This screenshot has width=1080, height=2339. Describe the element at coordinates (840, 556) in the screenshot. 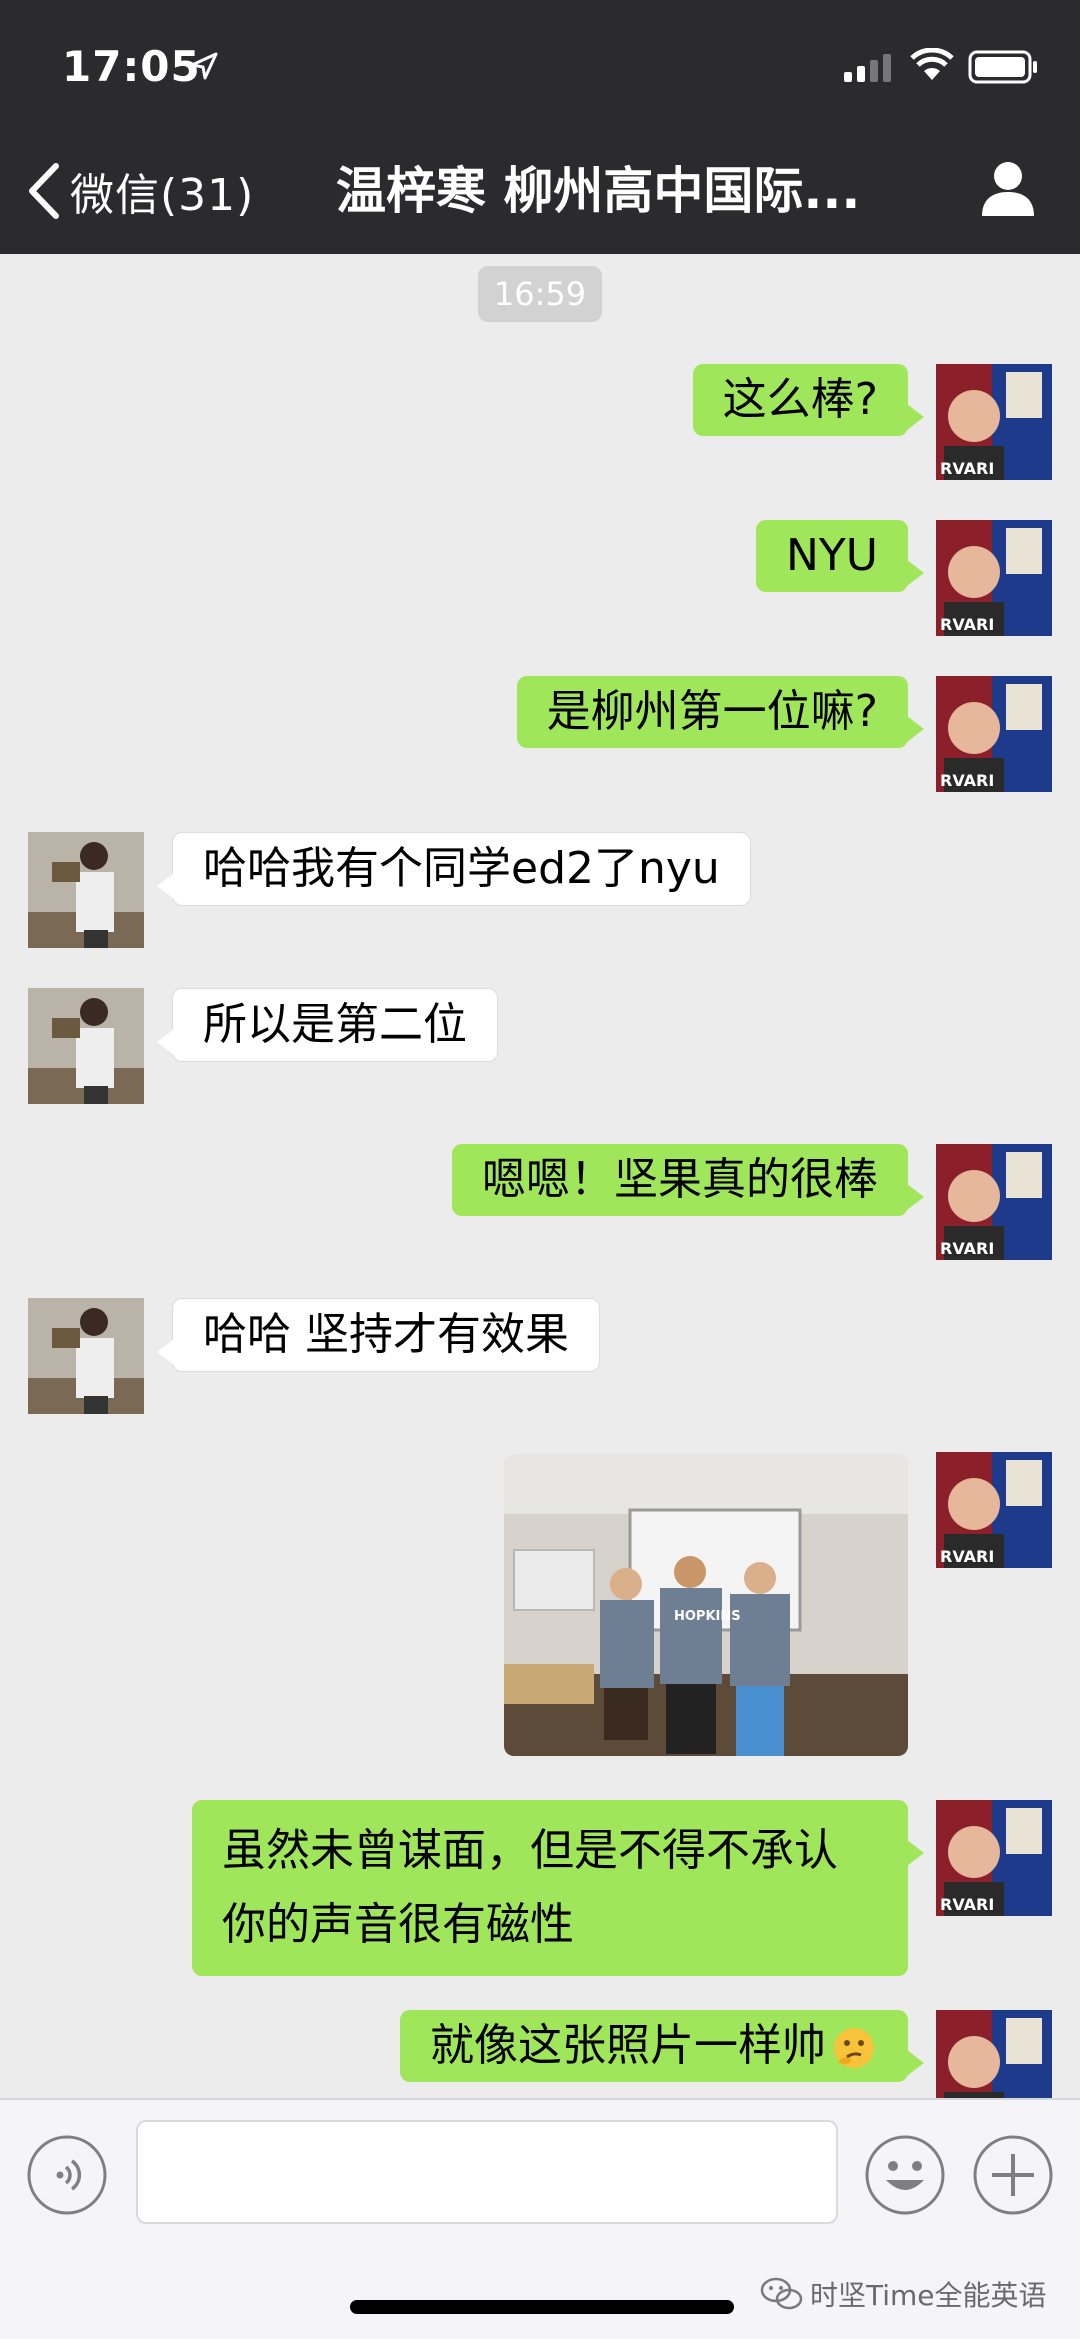

I see `message-bubble-me: NYU` at that location.